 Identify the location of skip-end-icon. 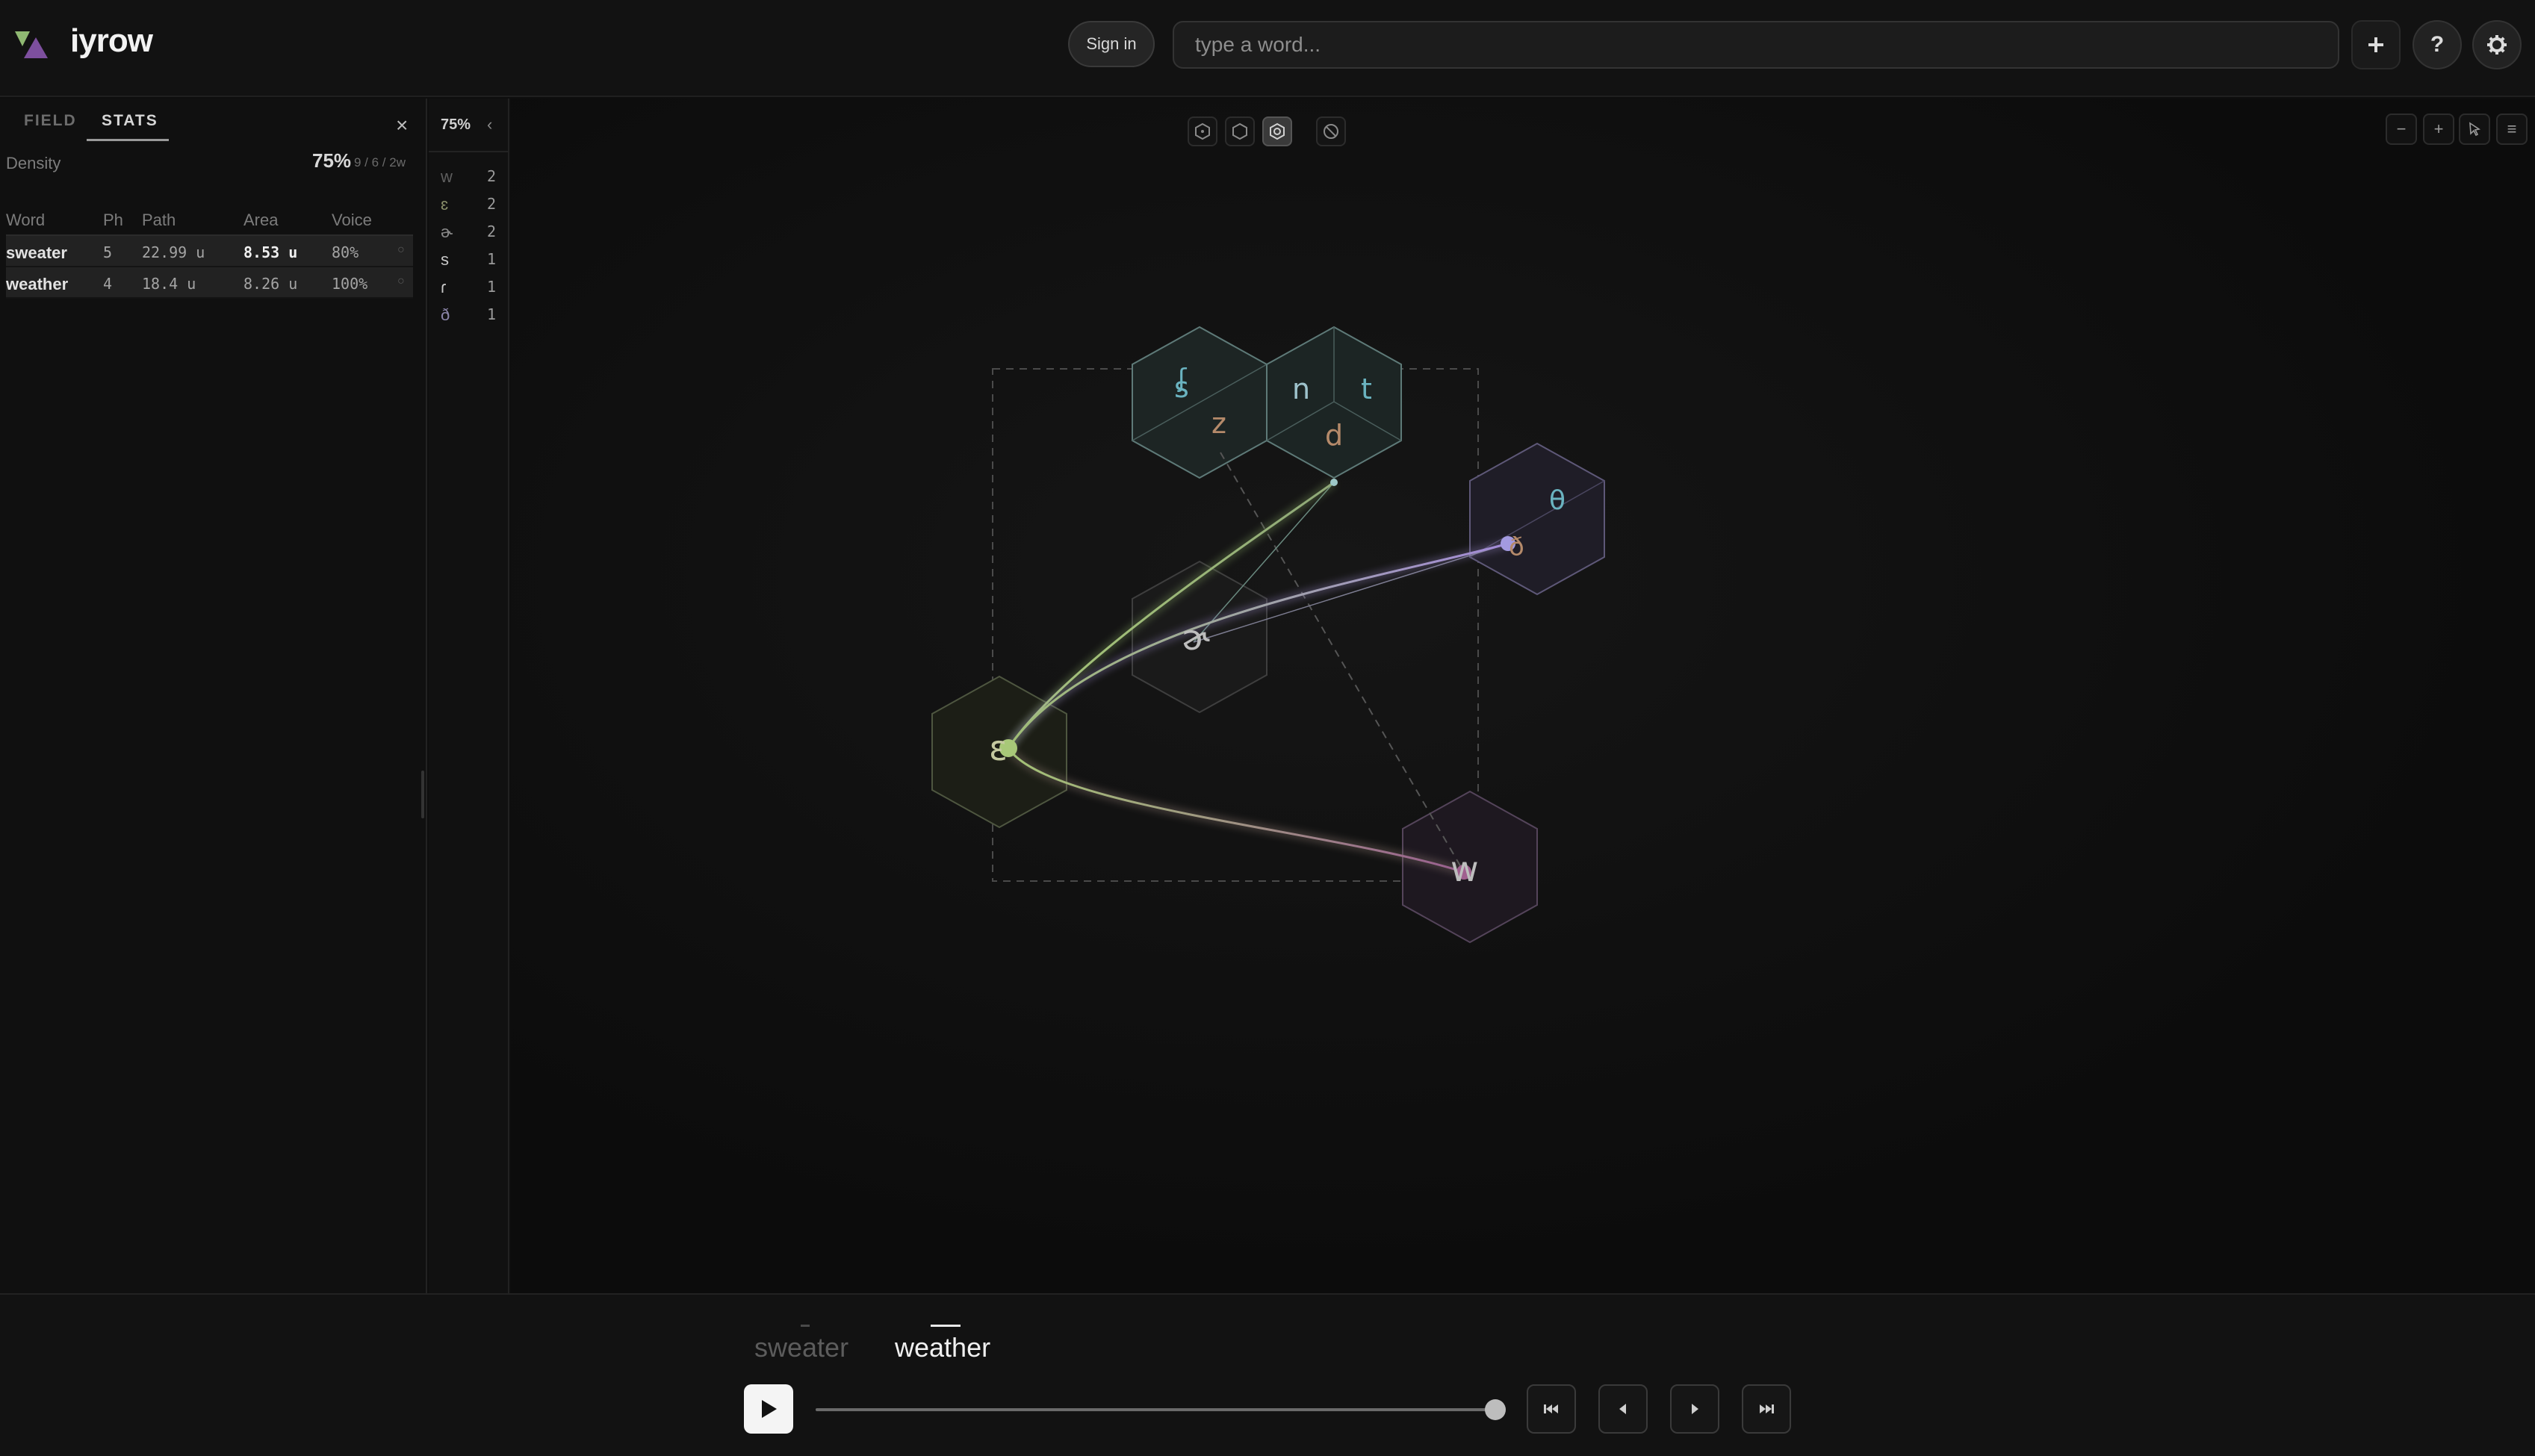
(1767, 1408).